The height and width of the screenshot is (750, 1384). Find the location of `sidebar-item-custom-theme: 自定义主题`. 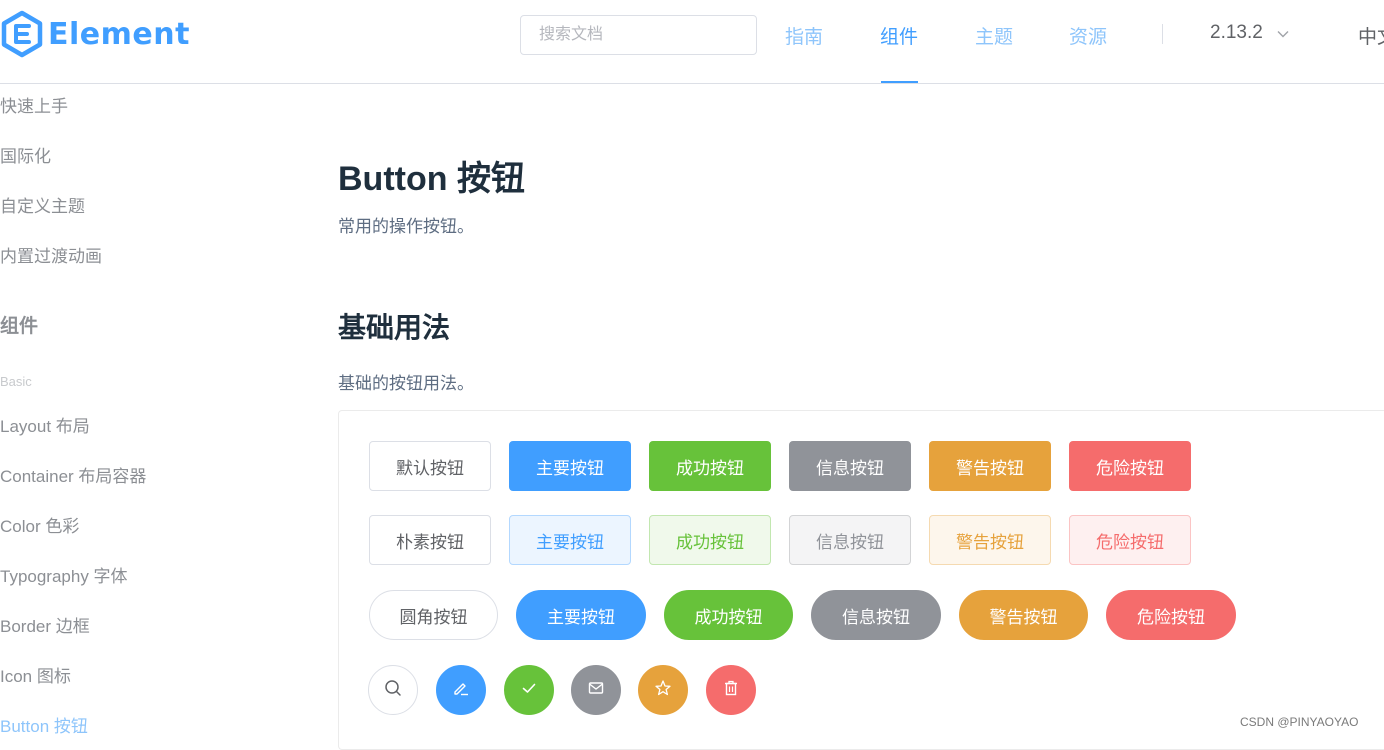

sidebar-item-custom-theme: 自定义主题 is located at coordinates (42, 204).